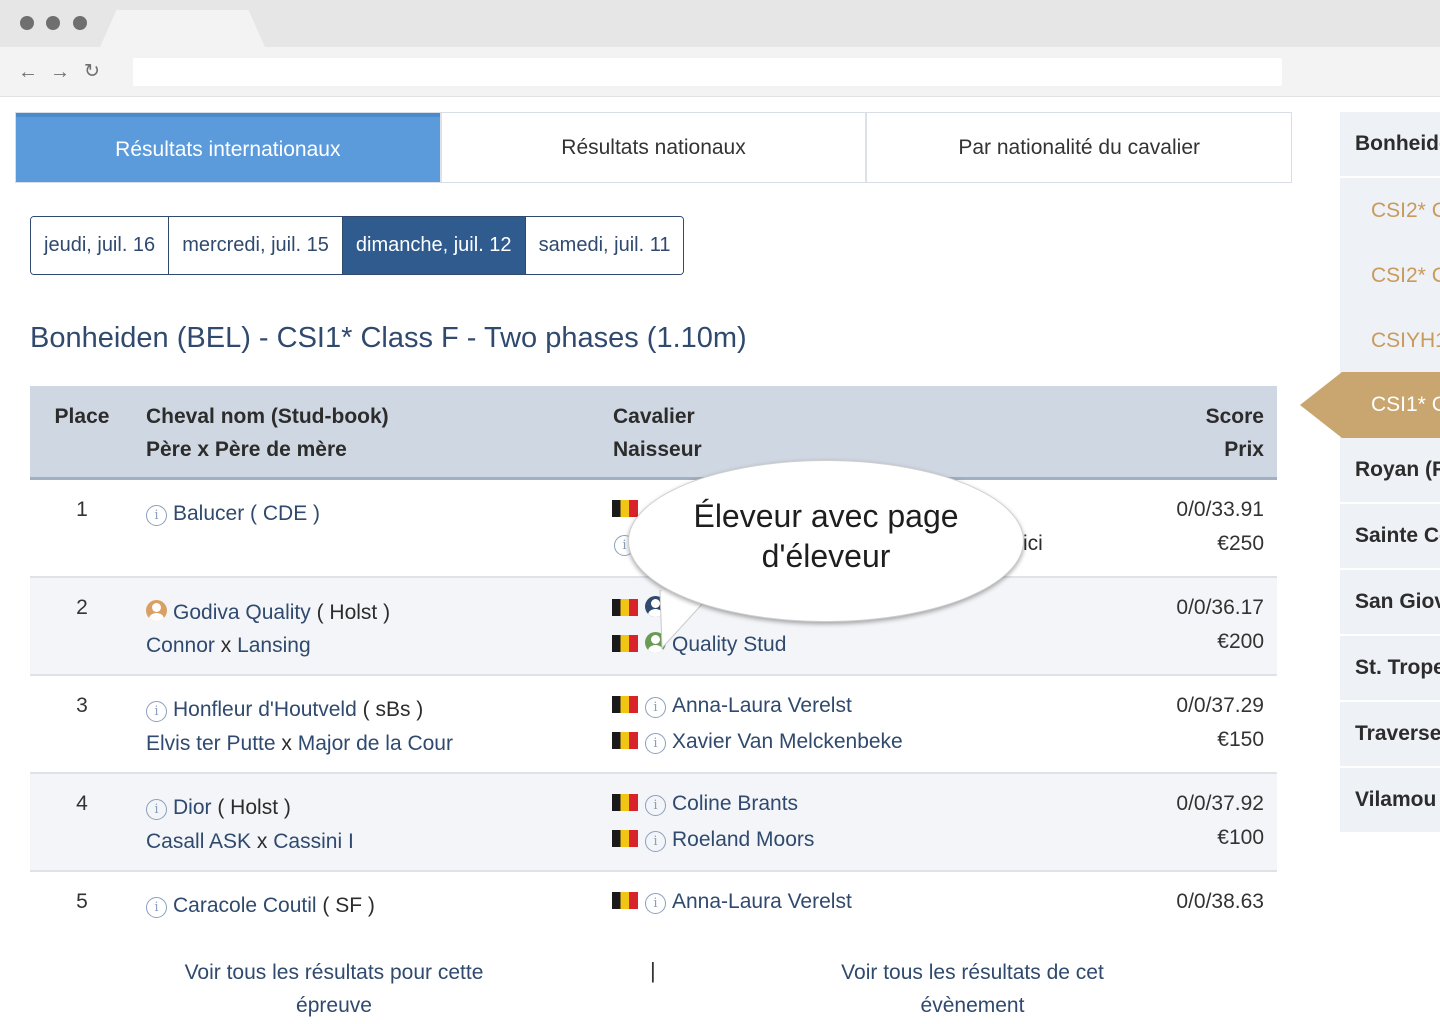  Describe the element at coordinates (285, 513) in the screenshot. I see `studbook: ( CDE )` at that location.